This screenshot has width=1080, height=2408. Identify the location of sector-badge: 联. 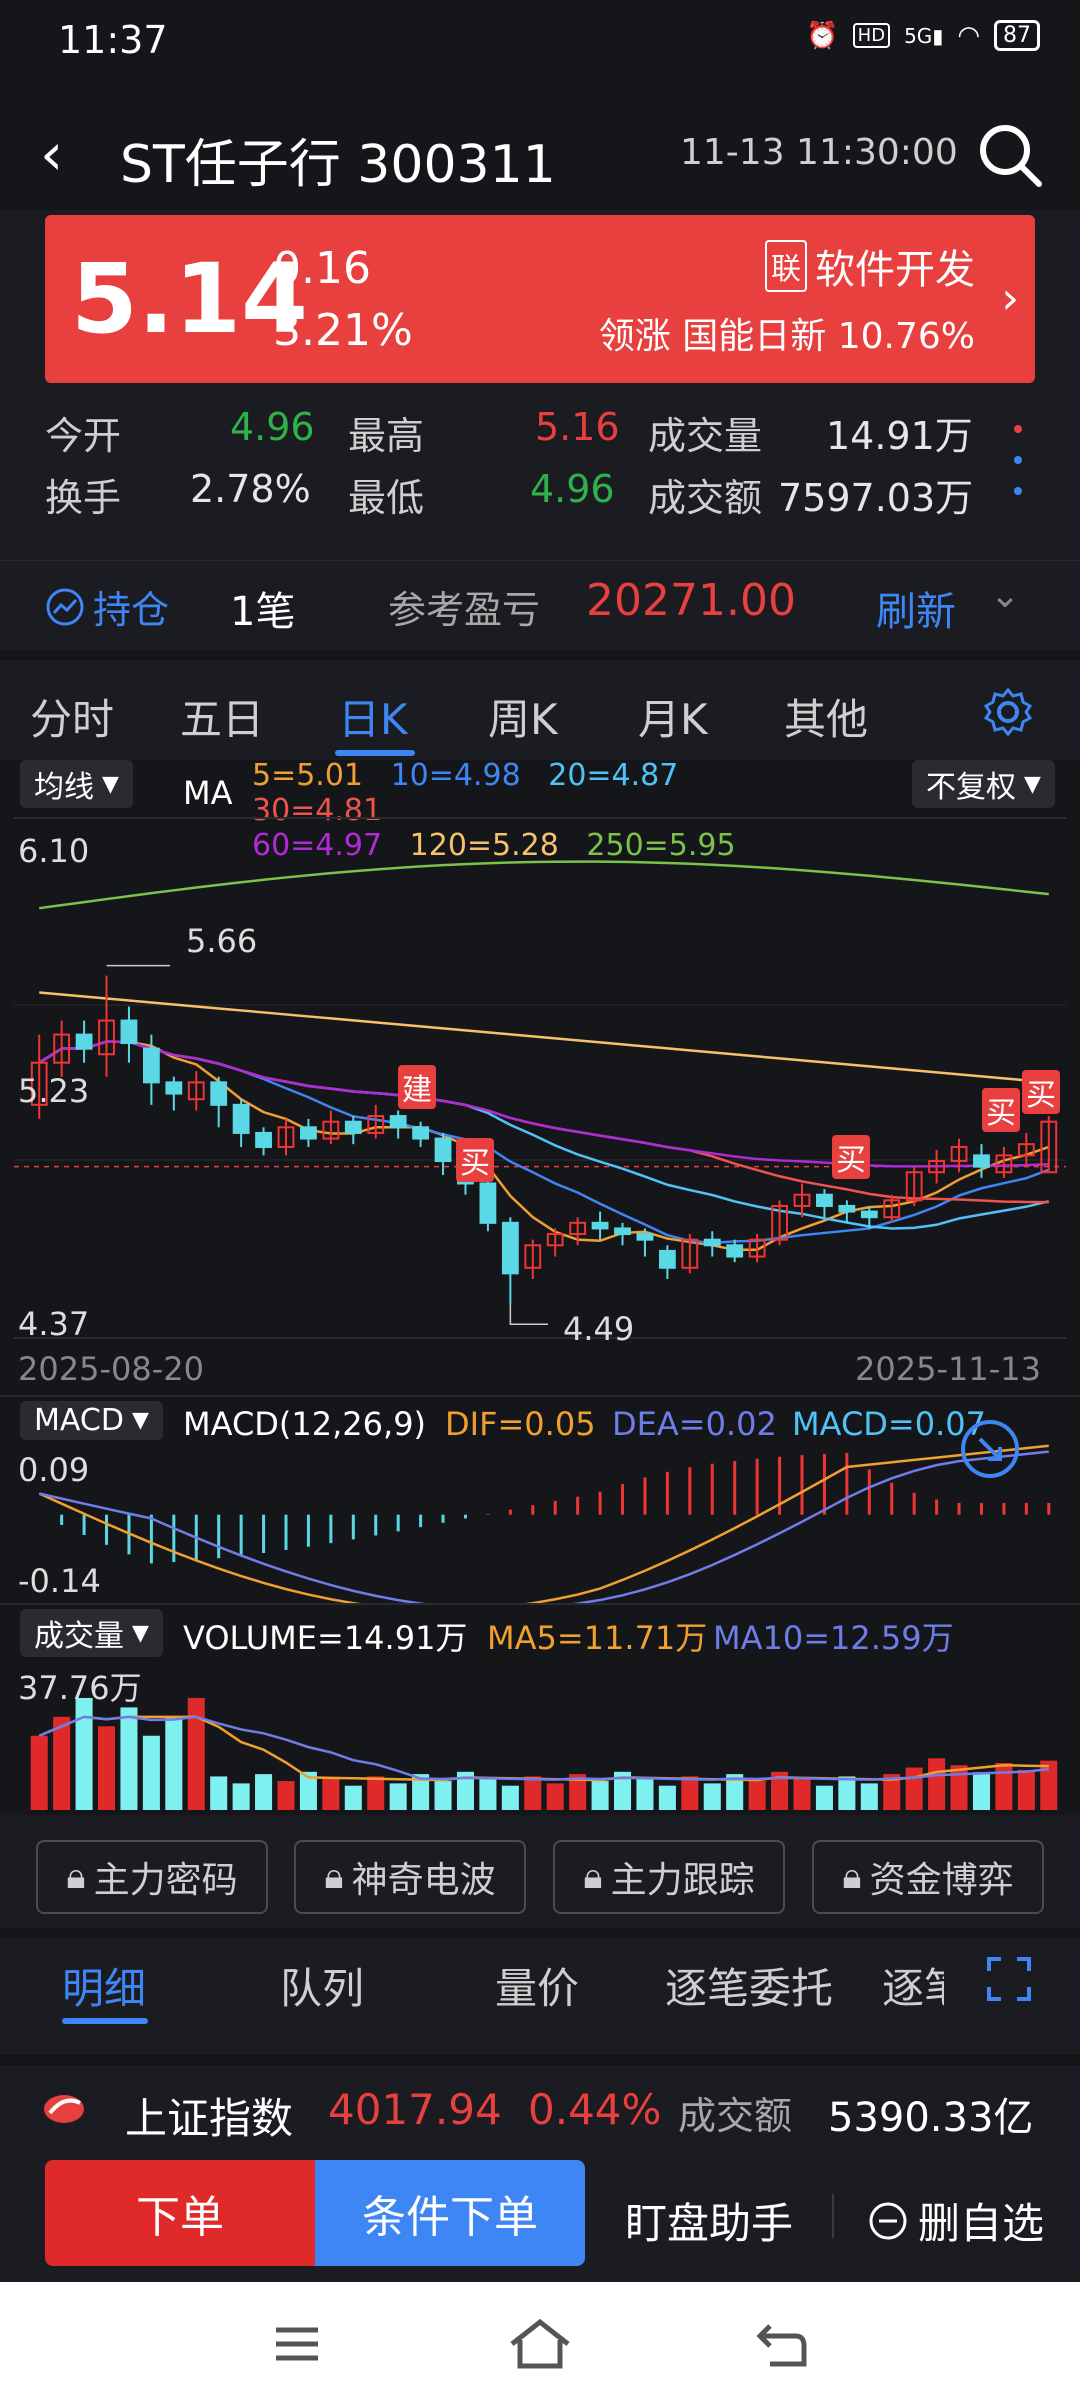
(786, 266).